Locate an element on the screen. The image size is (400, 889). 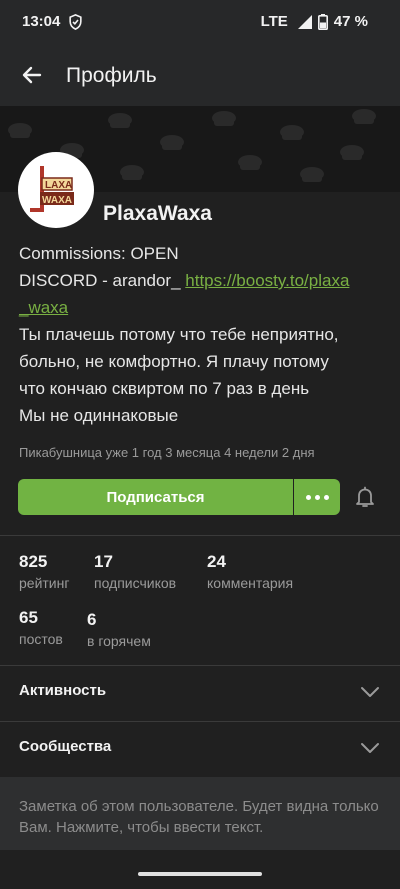
stat-value: 17 is located at coordinates (103, 561).